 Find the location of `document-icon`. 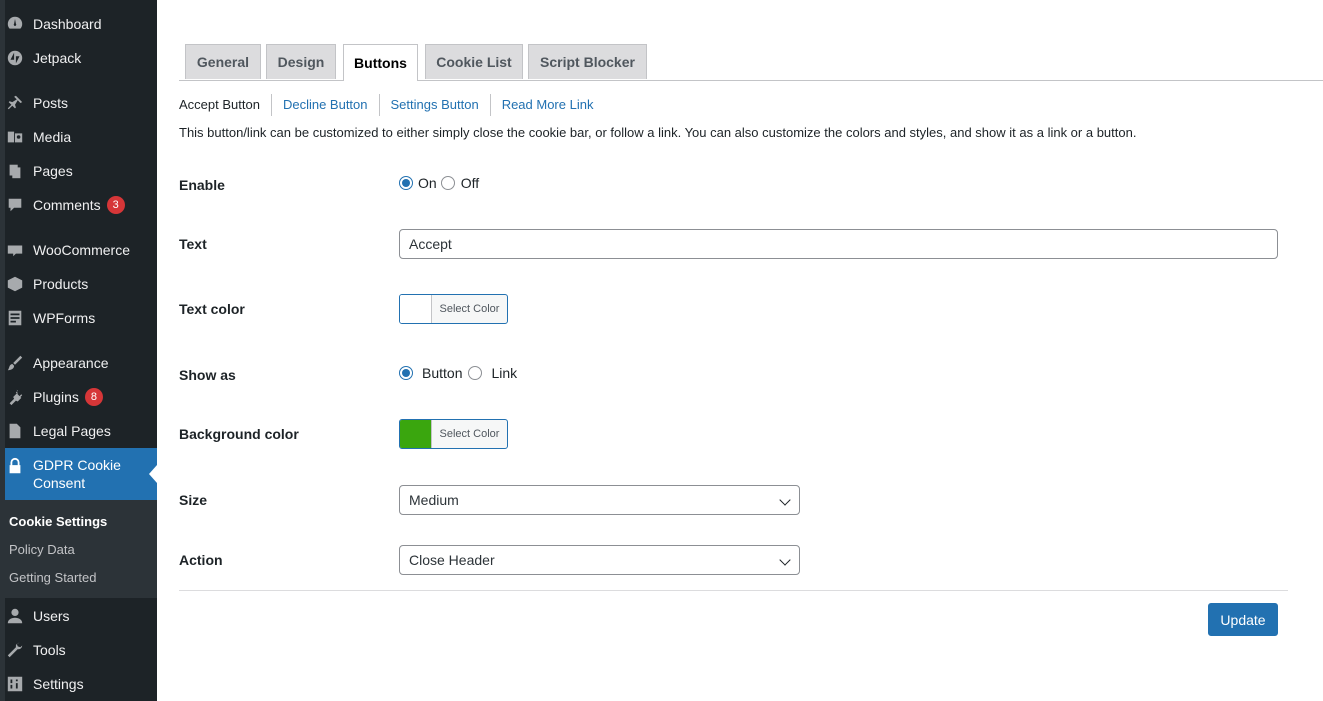

document-icon is located at coordinates (15, 431).